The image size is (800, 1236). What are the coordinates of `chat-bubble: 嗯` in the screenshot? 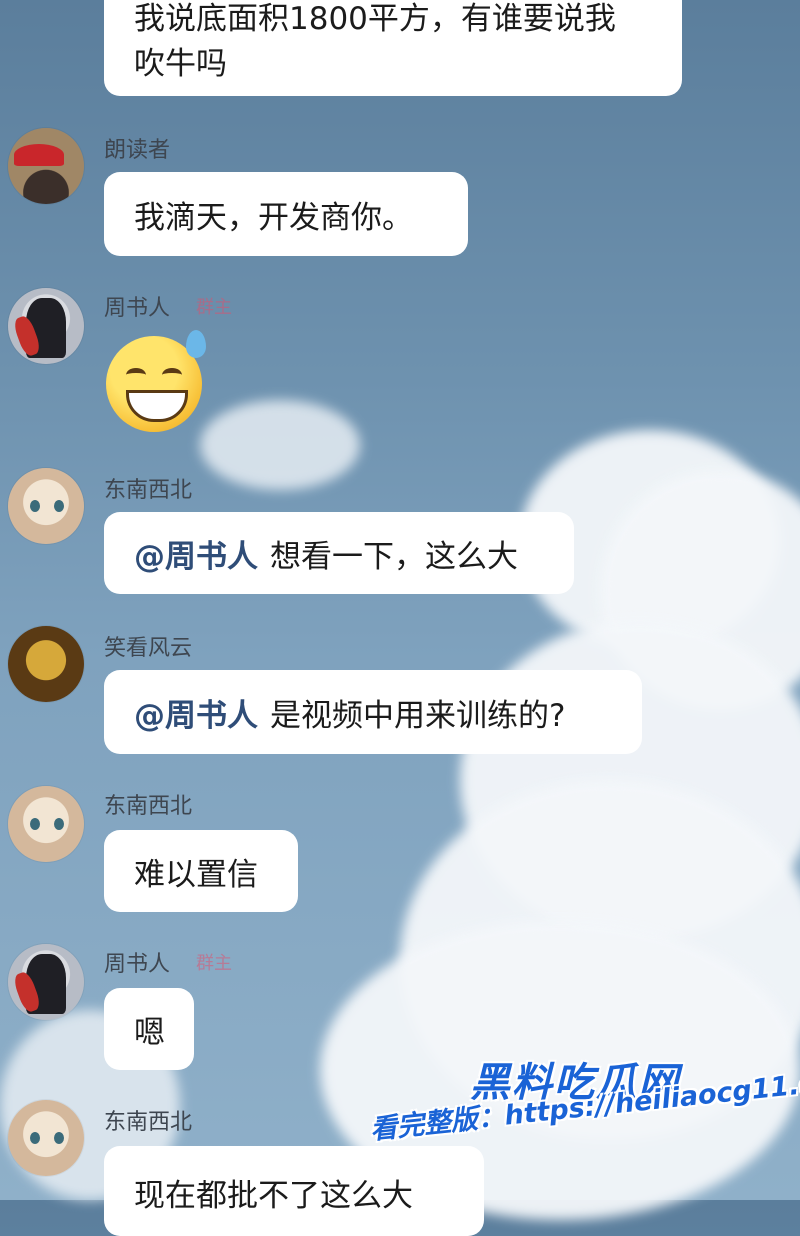 It's located at (149, 1029).